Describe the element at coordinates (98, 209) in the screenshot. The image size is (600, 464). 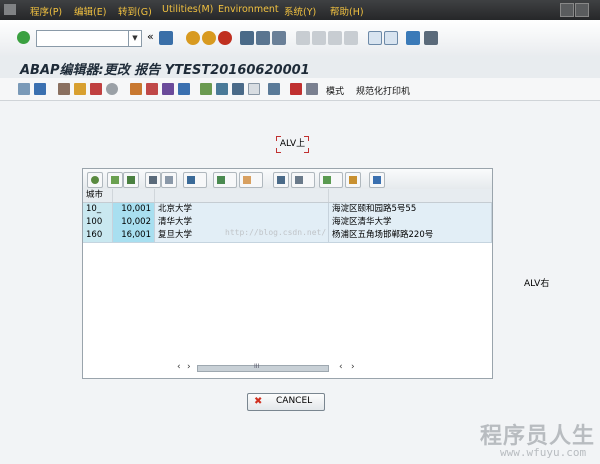
I see `cell-city: 10_` at that location.